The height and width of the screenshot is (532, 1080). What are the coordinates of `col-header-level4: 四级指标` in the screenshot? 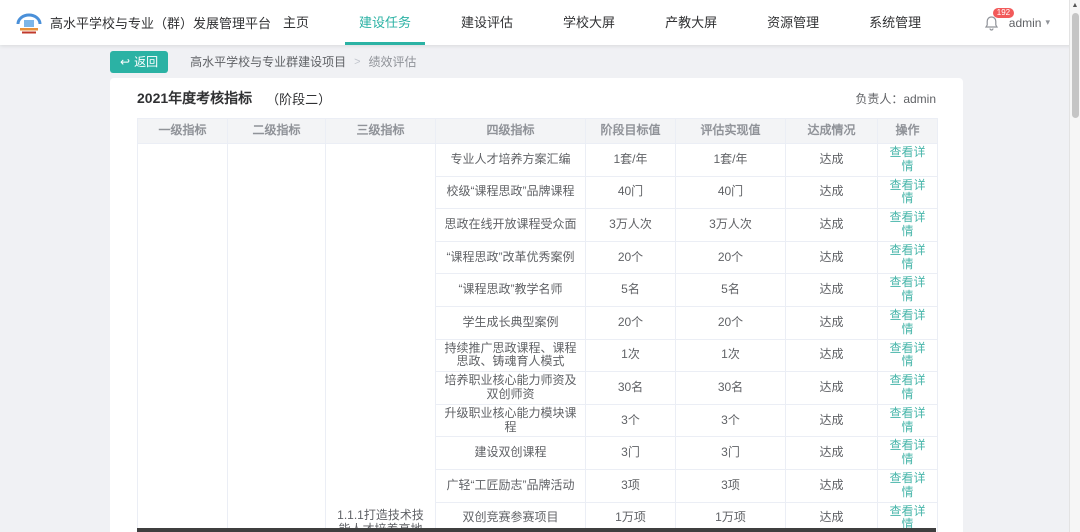 It's located at (510, 131).